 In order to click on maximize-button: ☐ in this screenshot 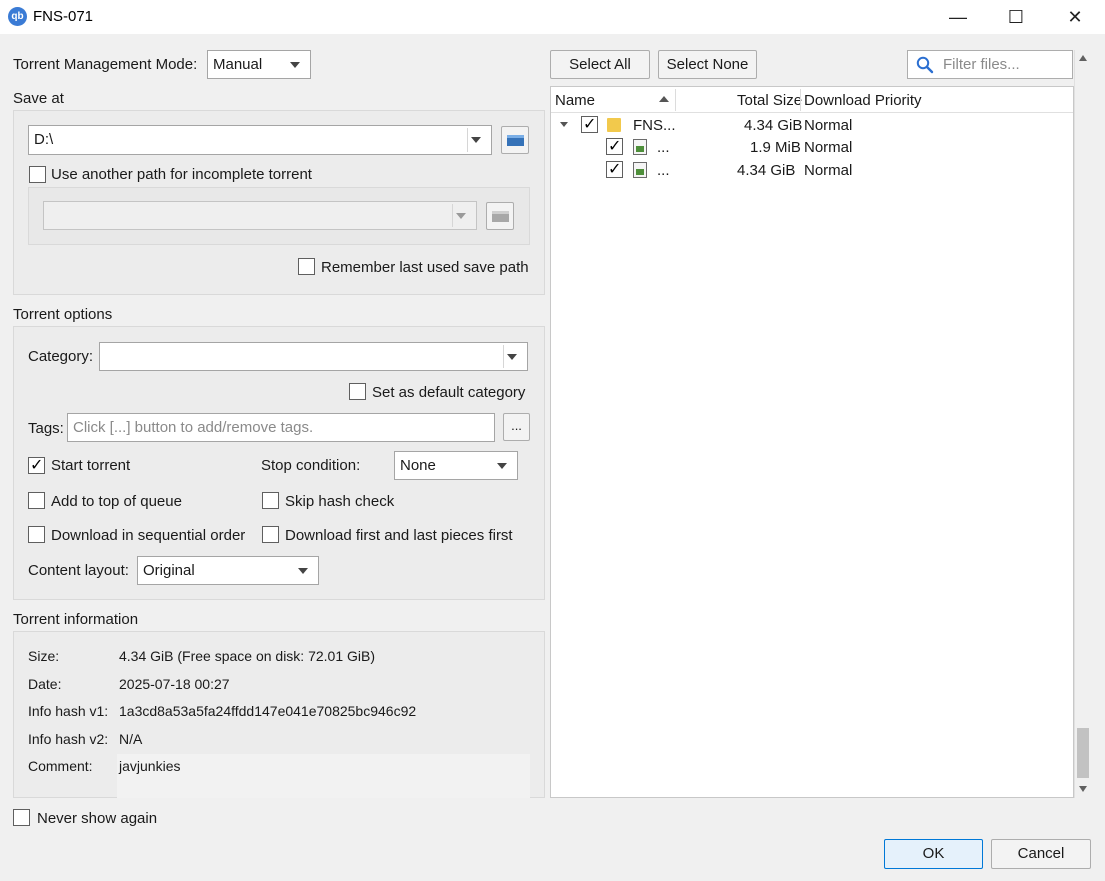, I will do `click(1016, 17)`.